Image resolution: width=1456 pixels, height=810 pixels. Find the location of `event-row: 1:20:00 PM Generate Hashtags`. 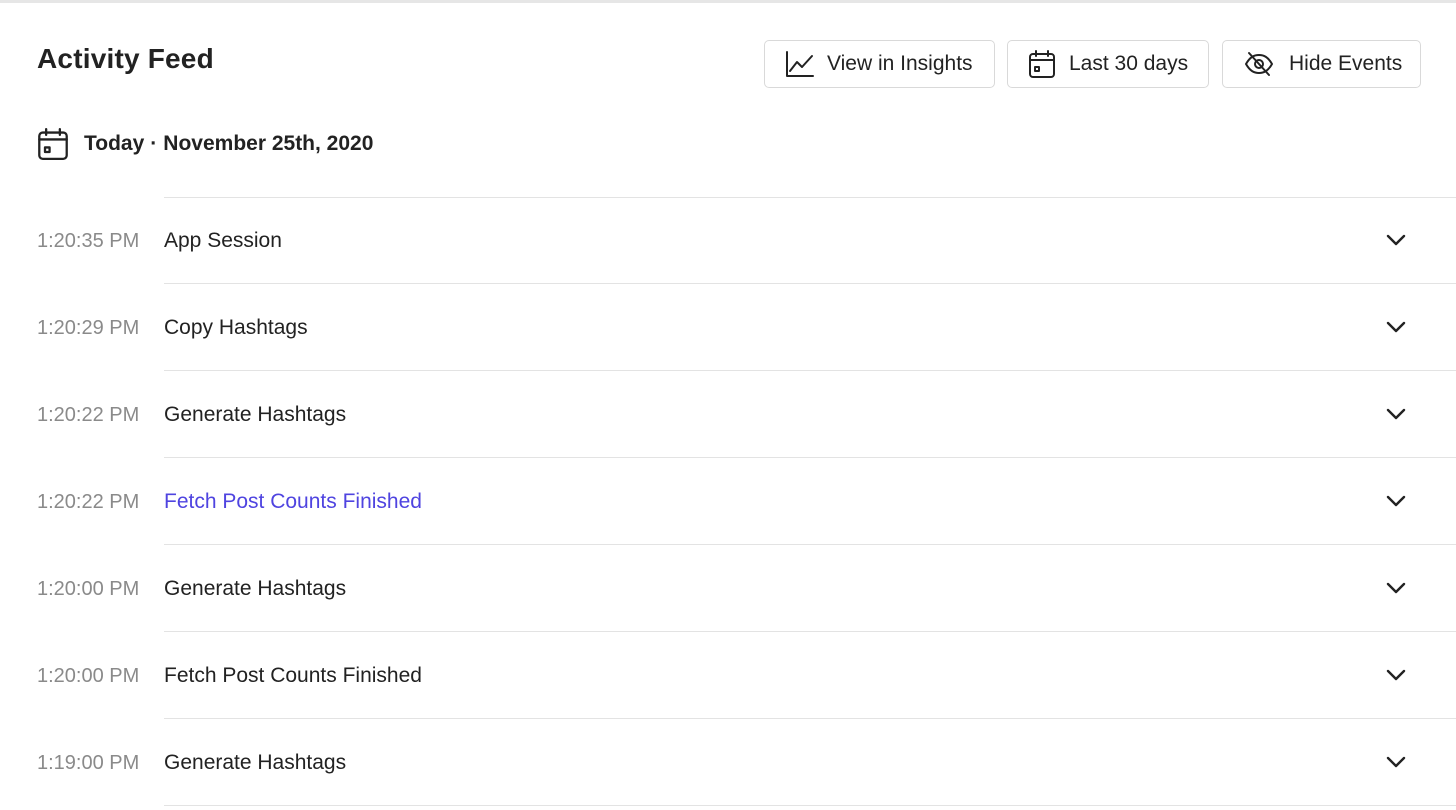

event-row: 1:20:00 PM Generate Hashtags is located at coordinates (728, 588).